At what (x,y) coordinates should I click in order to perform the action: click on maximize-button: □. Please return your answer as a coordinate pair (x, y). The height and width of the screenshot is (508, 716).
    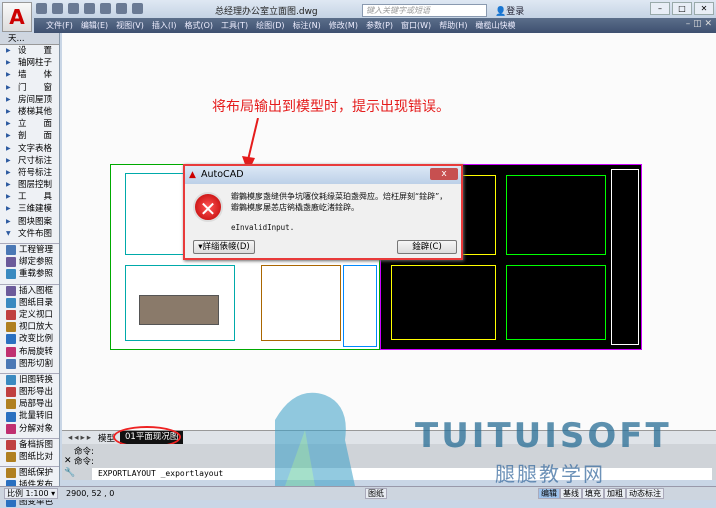
    Looking at the image, I should click on (682, 8).